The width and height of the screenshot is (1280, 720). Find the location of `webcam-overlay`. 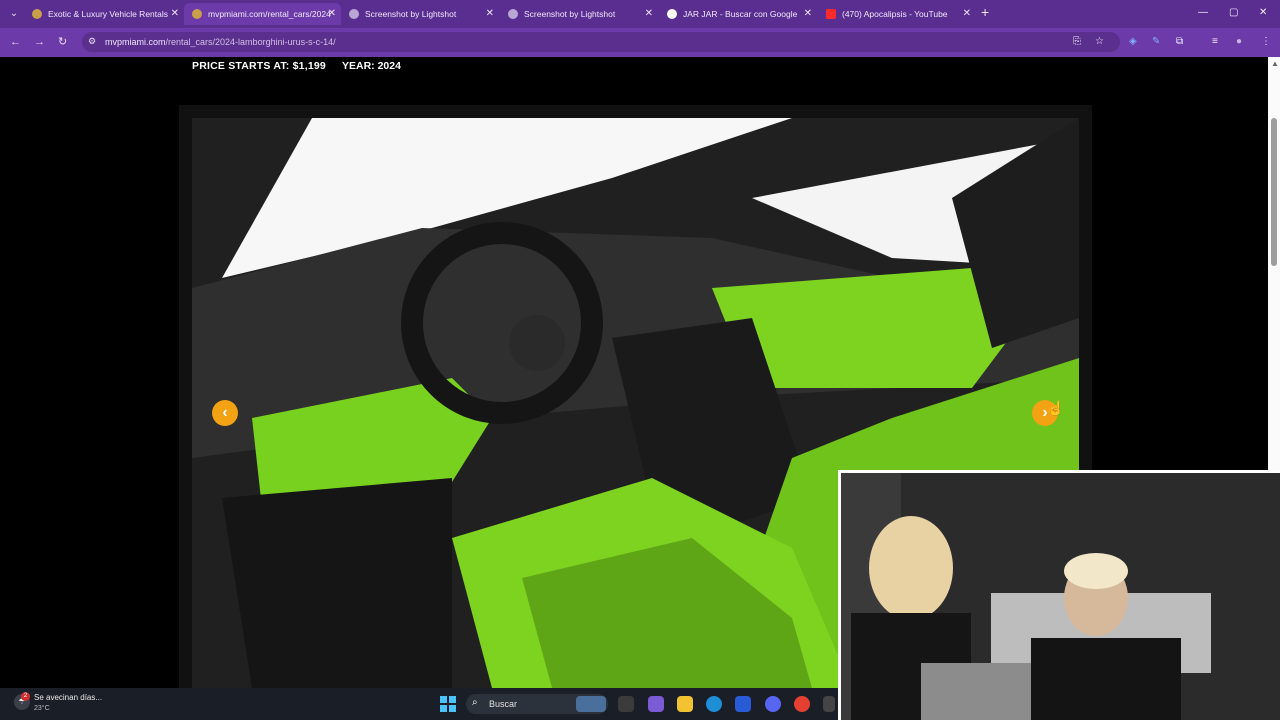

webcam-overlay is located at coordinates (1059, 595).